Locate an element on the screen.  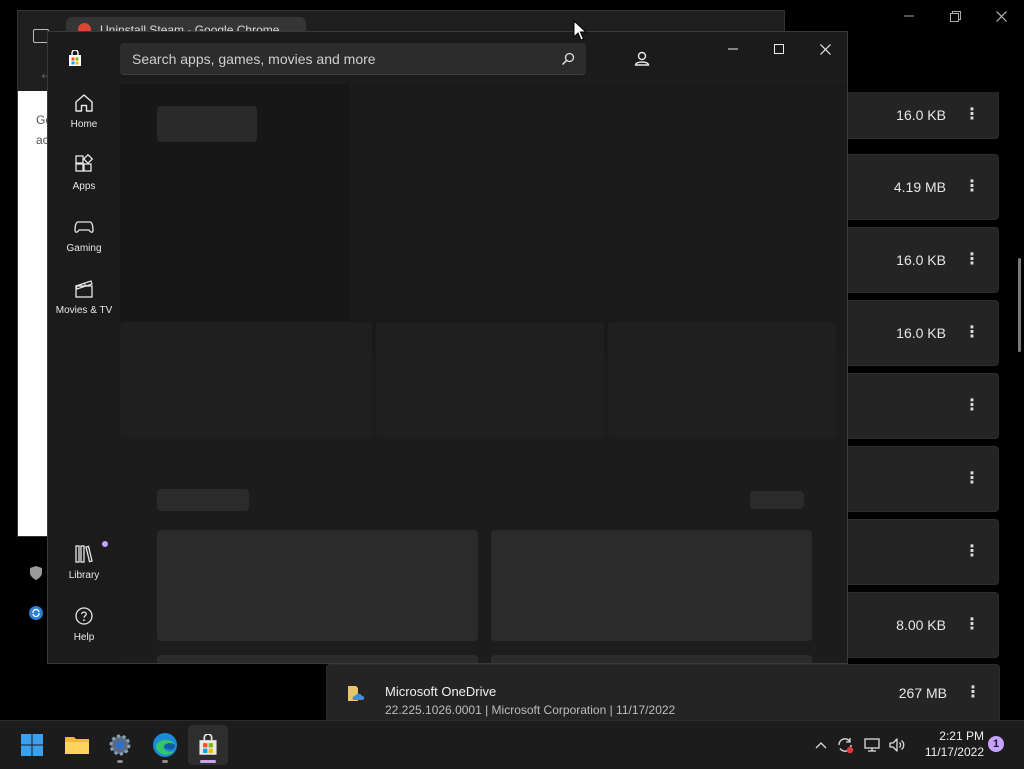
settings-button is located at coordinates (120, 745).